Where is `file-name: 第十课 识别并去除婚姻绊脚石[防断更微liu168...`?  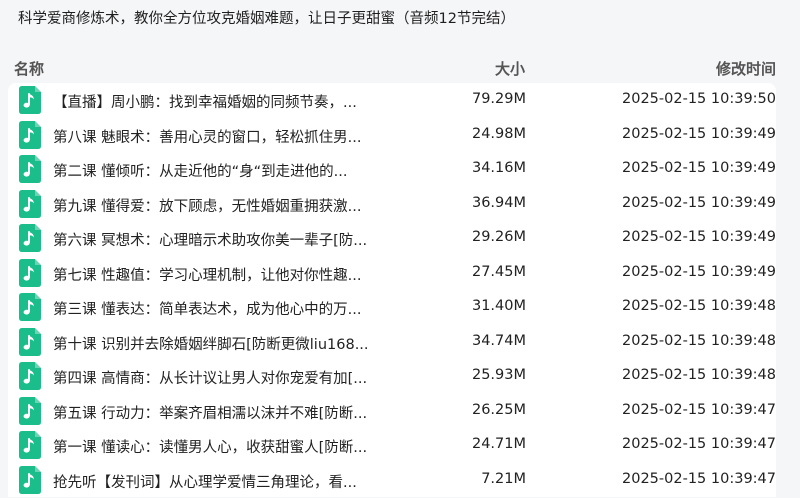
file-name: 第十课 识别并去除婚姻绊脚石[防断更微liu168... is located at coordinates (227, 343).